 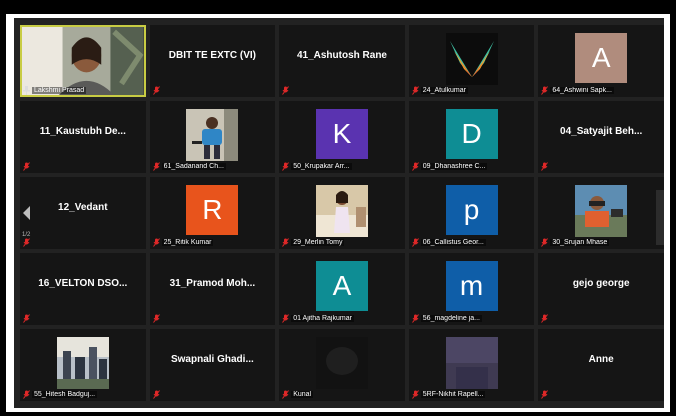 I want to click on participant-tile: Kunal, so click(x=342, y=365).